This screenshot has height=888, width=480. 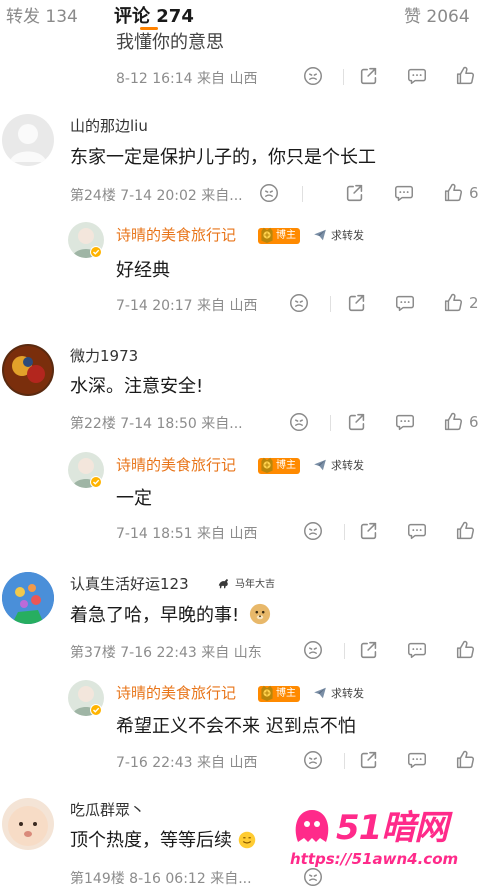 I want to click on comment-username: 吃瓜群眾丶, so click(x=107, y=809).